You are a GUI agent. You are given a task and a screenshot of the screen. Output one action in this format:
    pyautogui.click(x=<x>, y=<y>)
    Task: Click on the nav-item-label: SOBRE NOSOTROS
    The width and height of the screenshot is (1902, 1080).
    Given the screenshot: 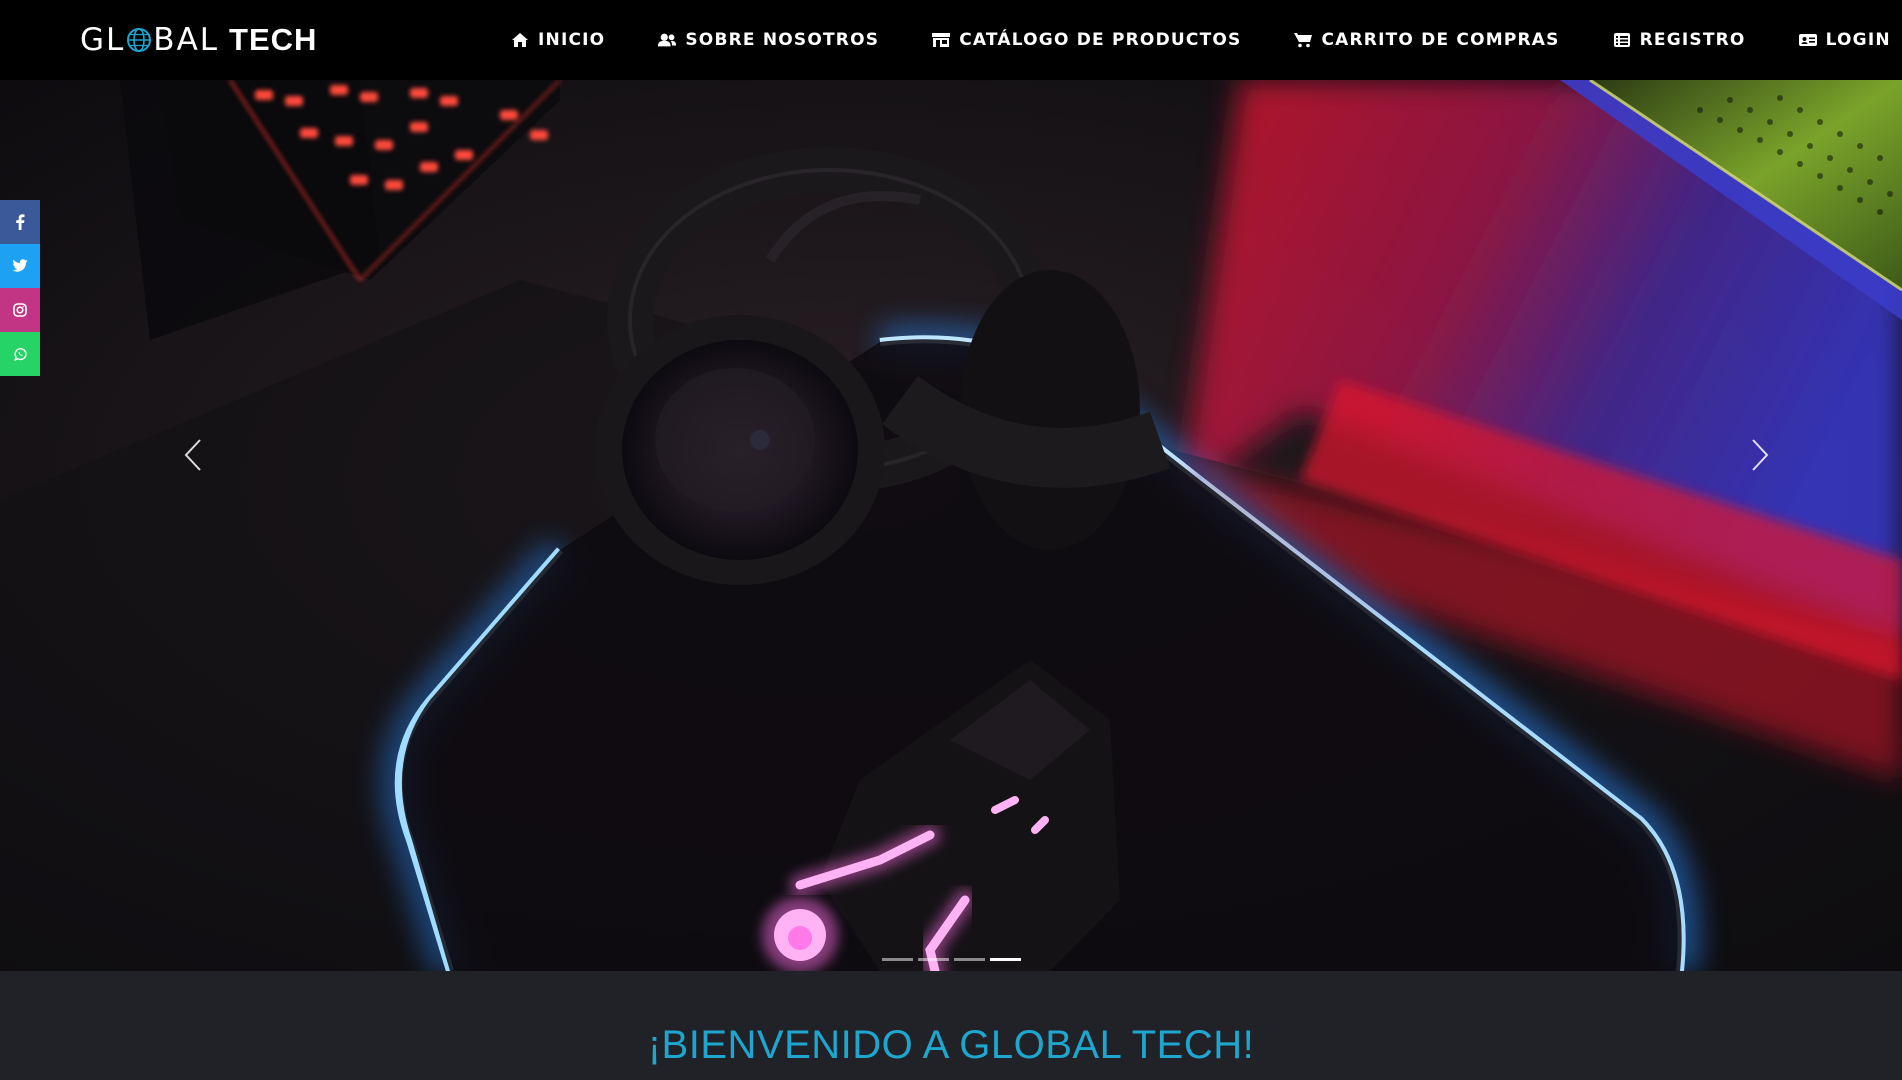 What is the action you would take?
    pyautogui.click(x=782, y=40)
    